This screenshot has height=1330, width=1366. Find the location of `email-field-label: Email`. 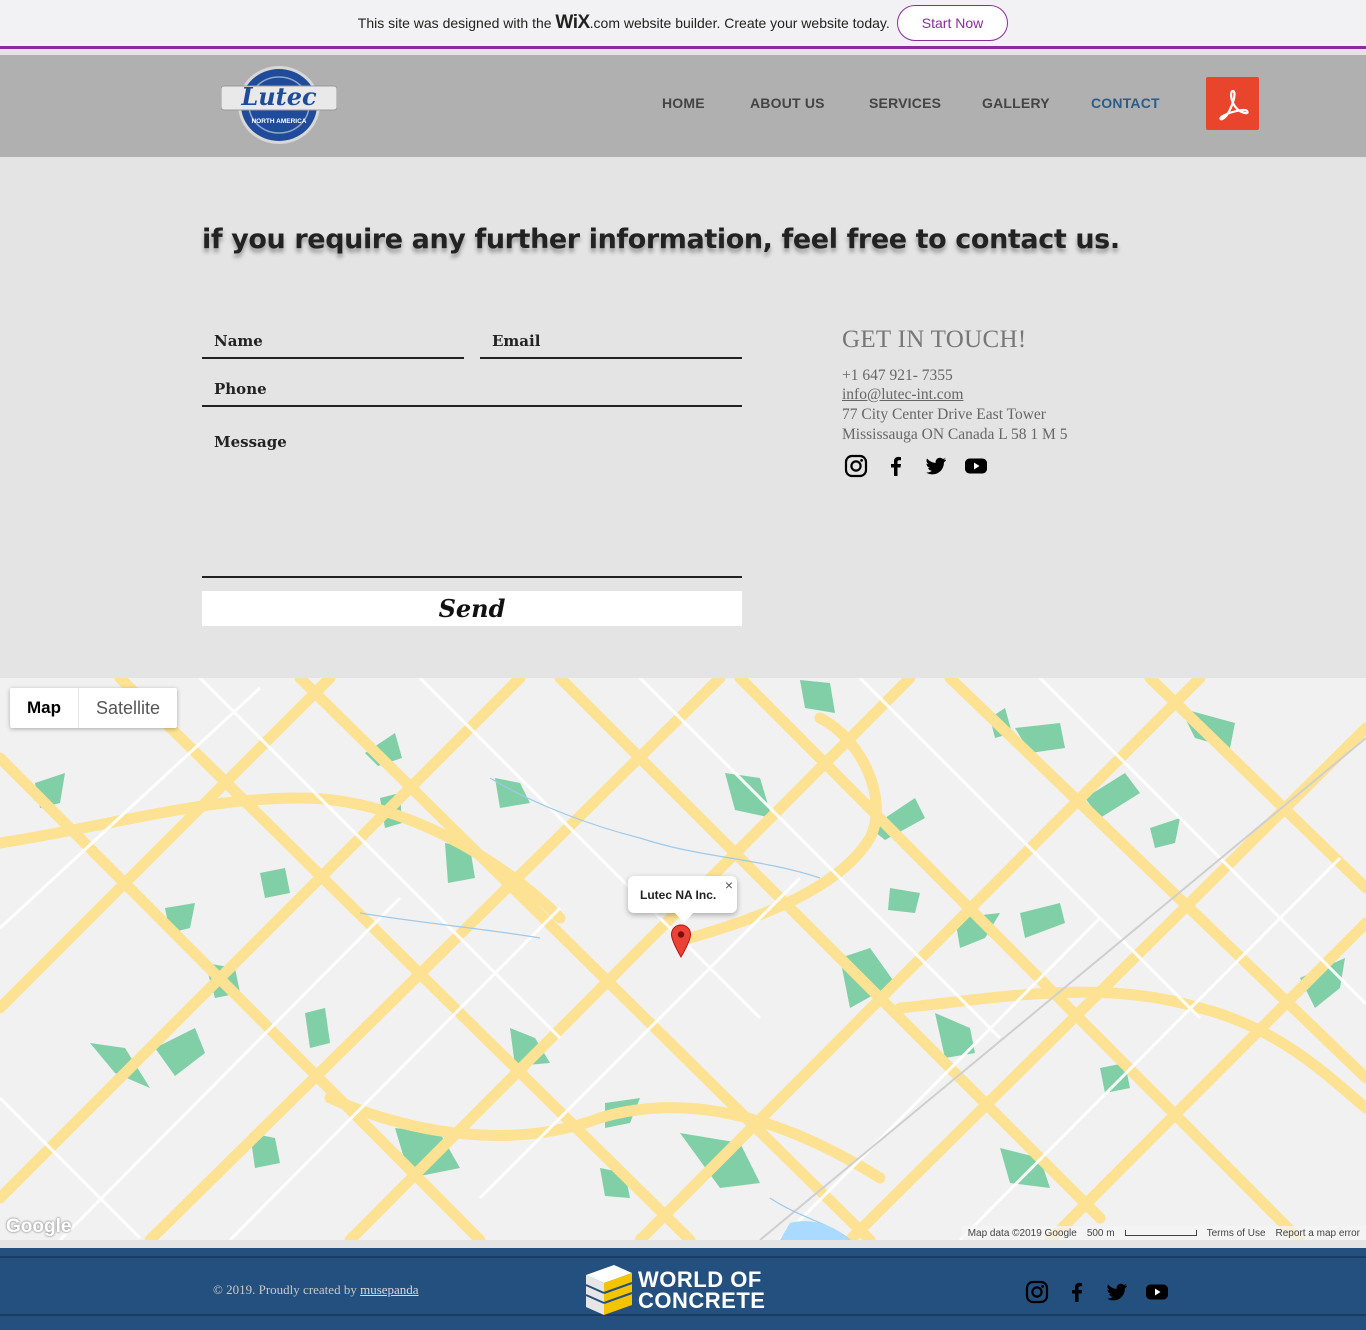

email-field-label: Email is located at coordinates (516, 341).